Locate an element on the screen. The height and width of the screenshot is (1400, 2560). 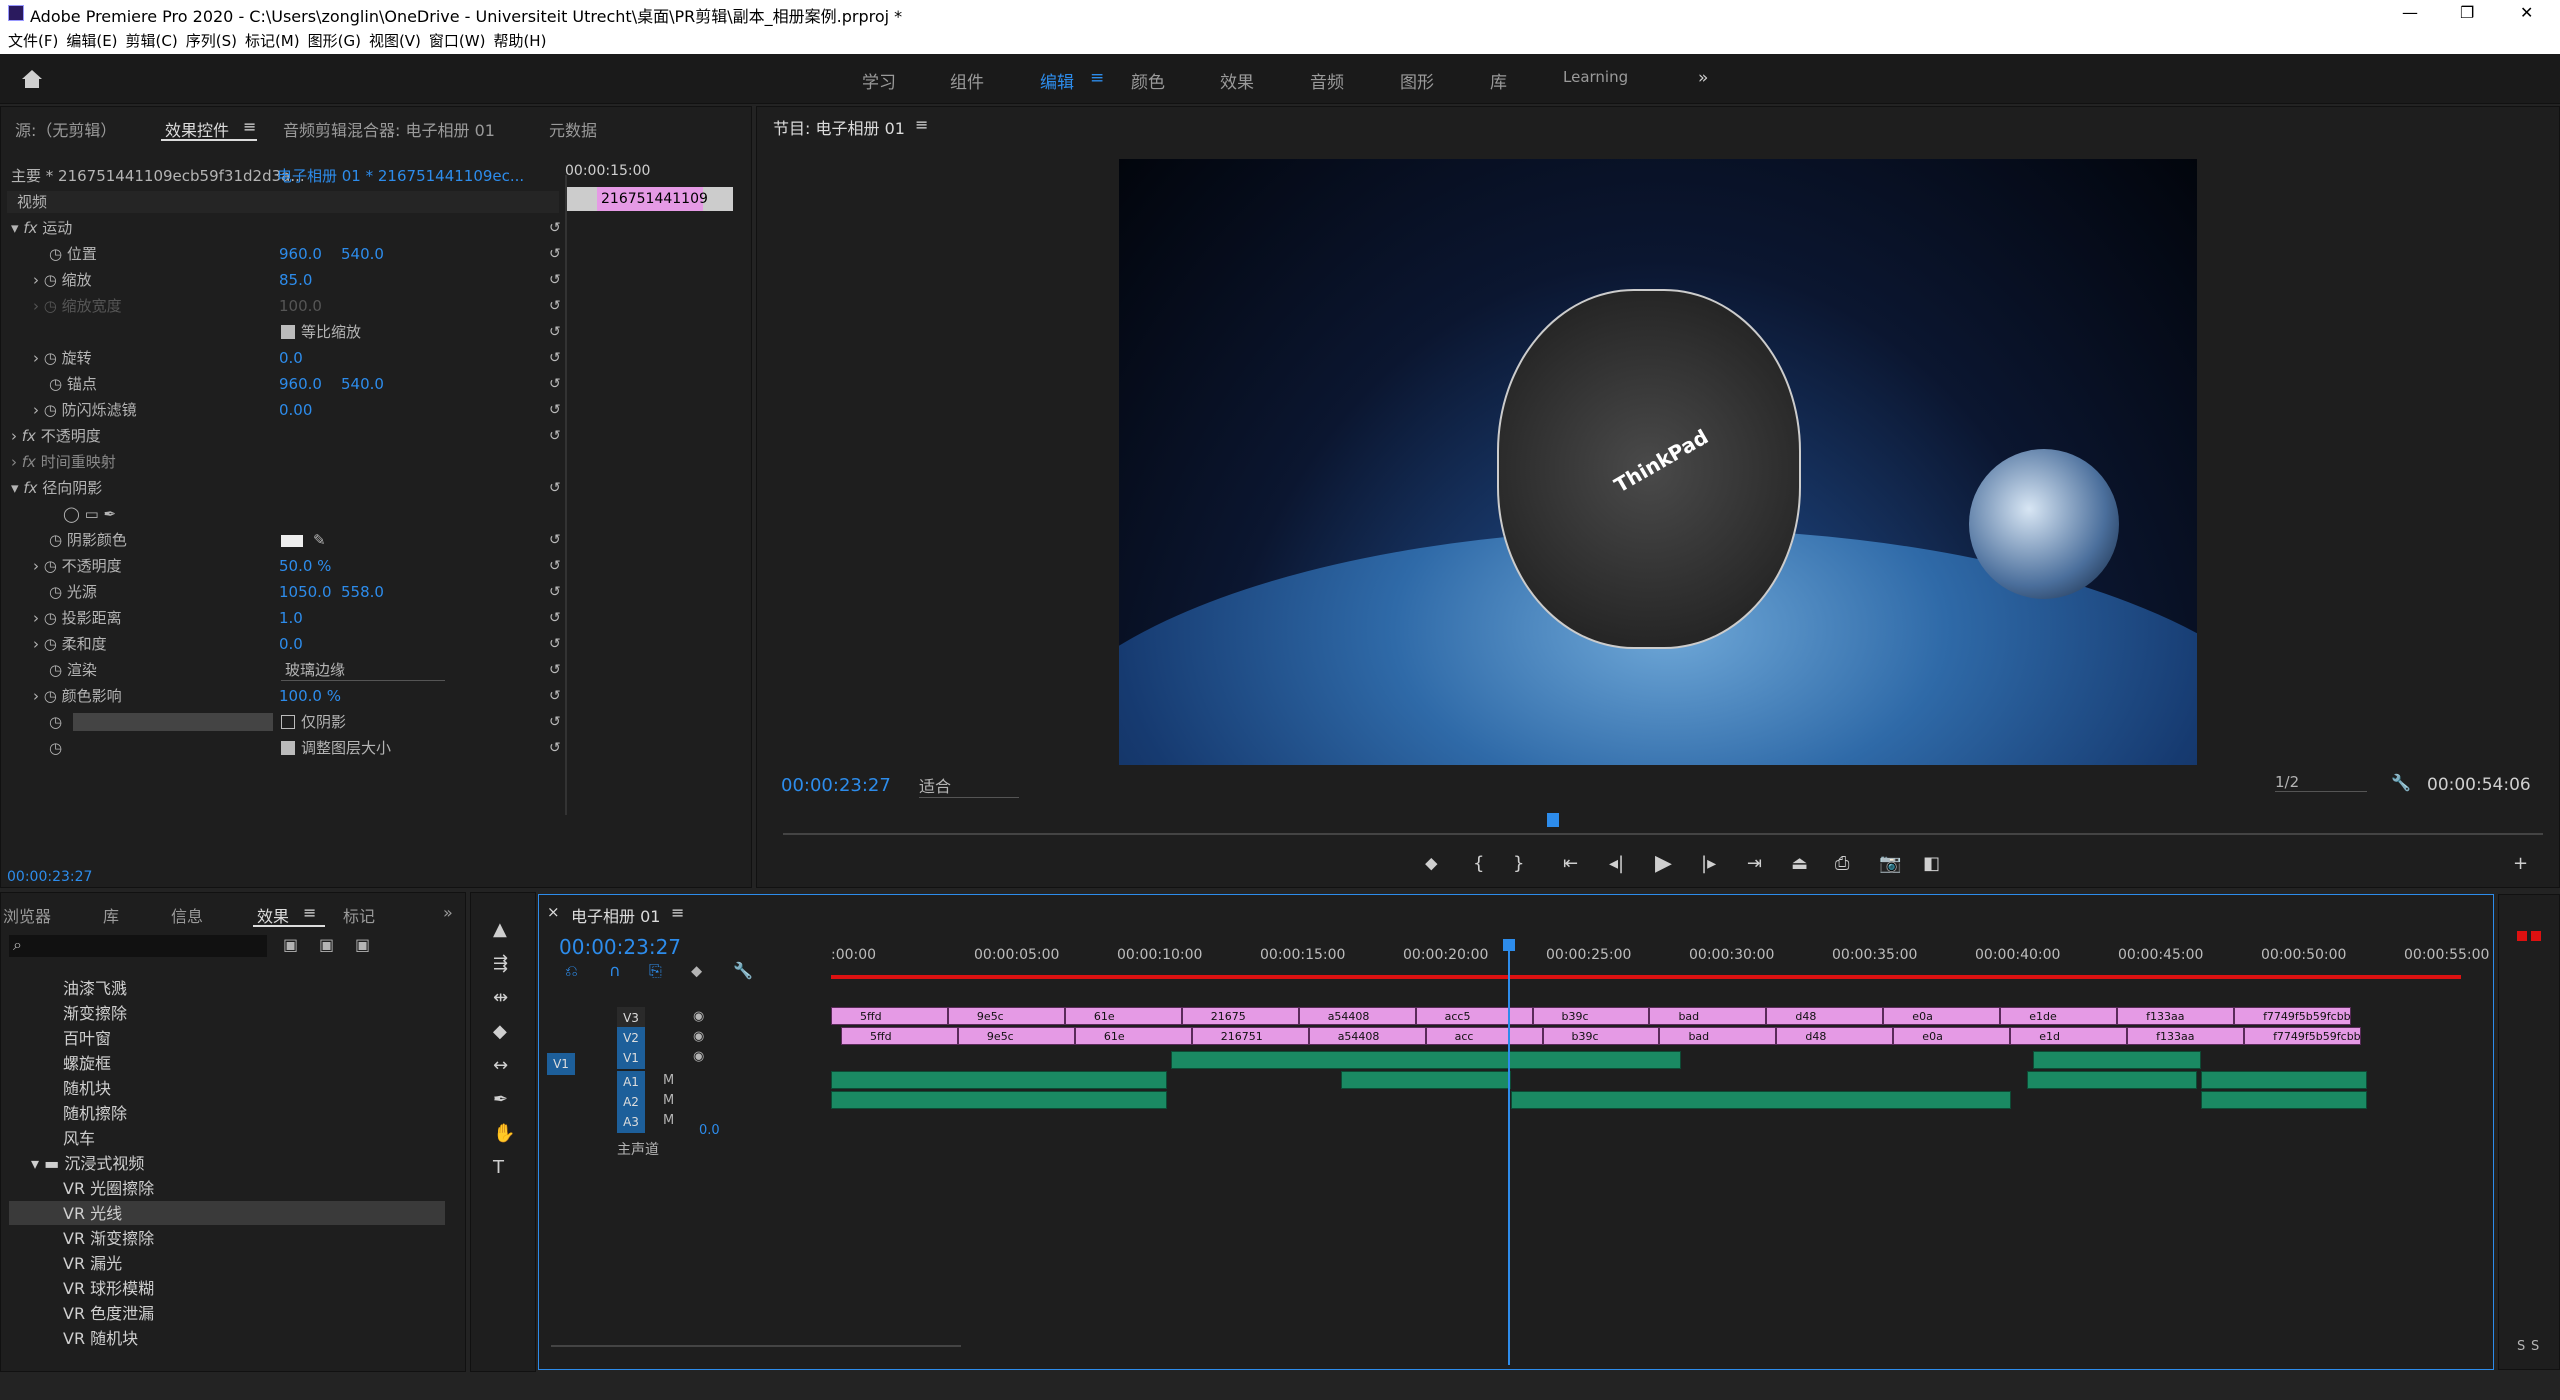
workspace-learning: Learning is located at coordinates (1595, 77).